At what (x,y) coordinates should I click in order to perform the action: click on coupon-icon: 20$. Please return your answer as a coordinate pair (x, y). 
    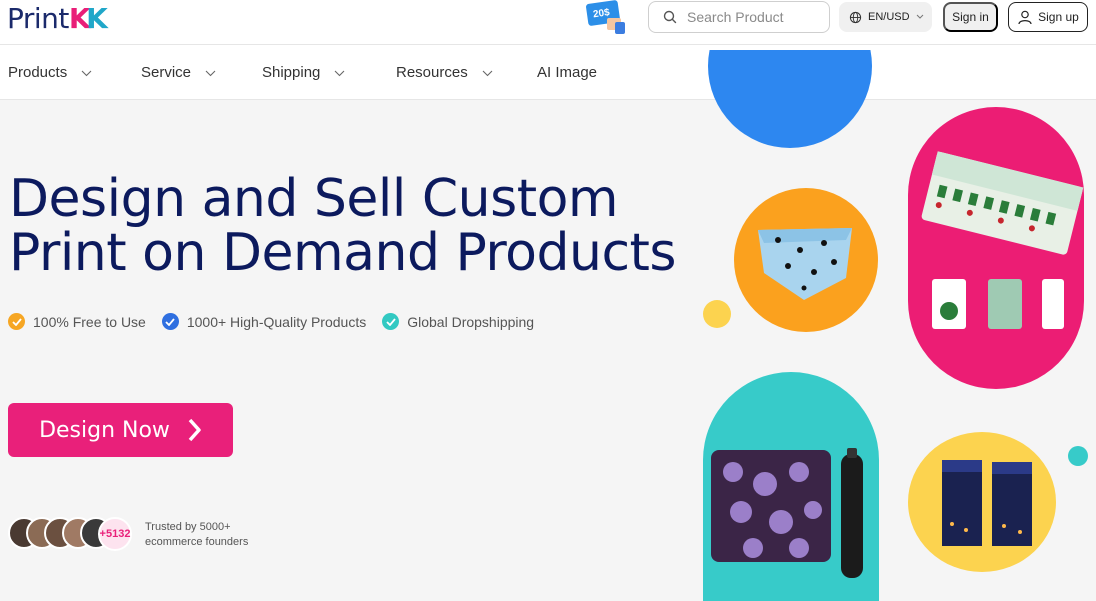
    Looking at the image, I should click on (607, 18).